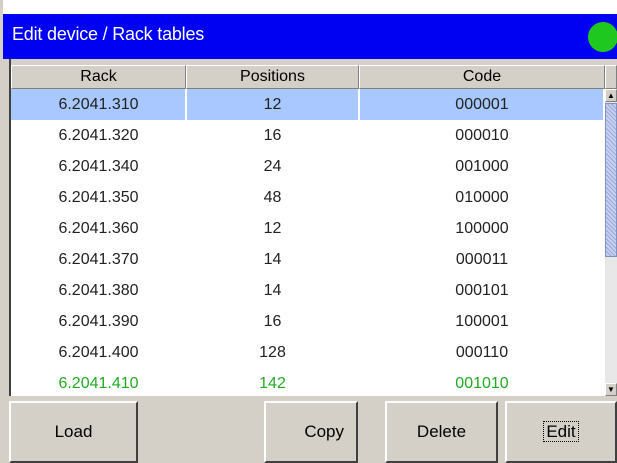  What do you see at coordinates (611, 95) in the screenshot?
I see `arrow-up-icon: ▲` at bounding box center [611, 95].